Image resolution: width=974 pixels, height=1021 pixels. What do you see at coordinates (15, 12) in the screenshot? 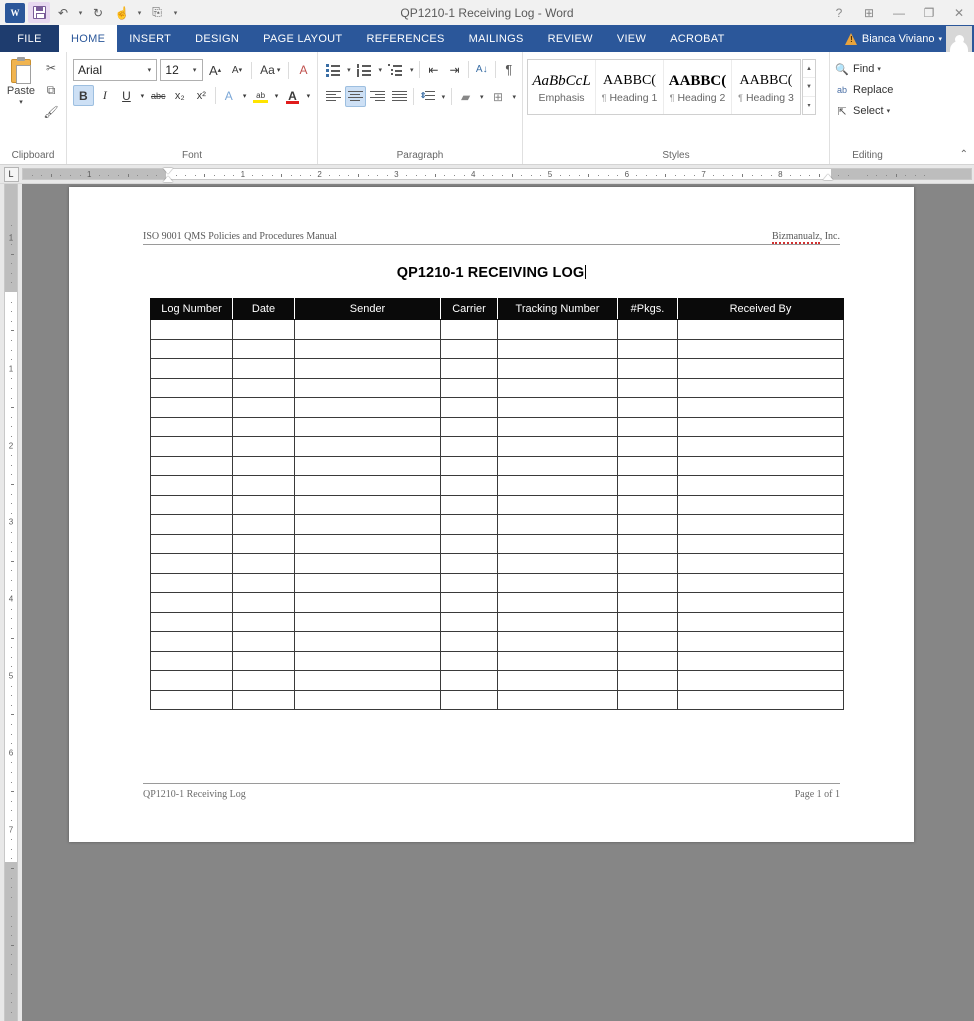
I see `word-app-icon: W` at bounding box center [15, 12].